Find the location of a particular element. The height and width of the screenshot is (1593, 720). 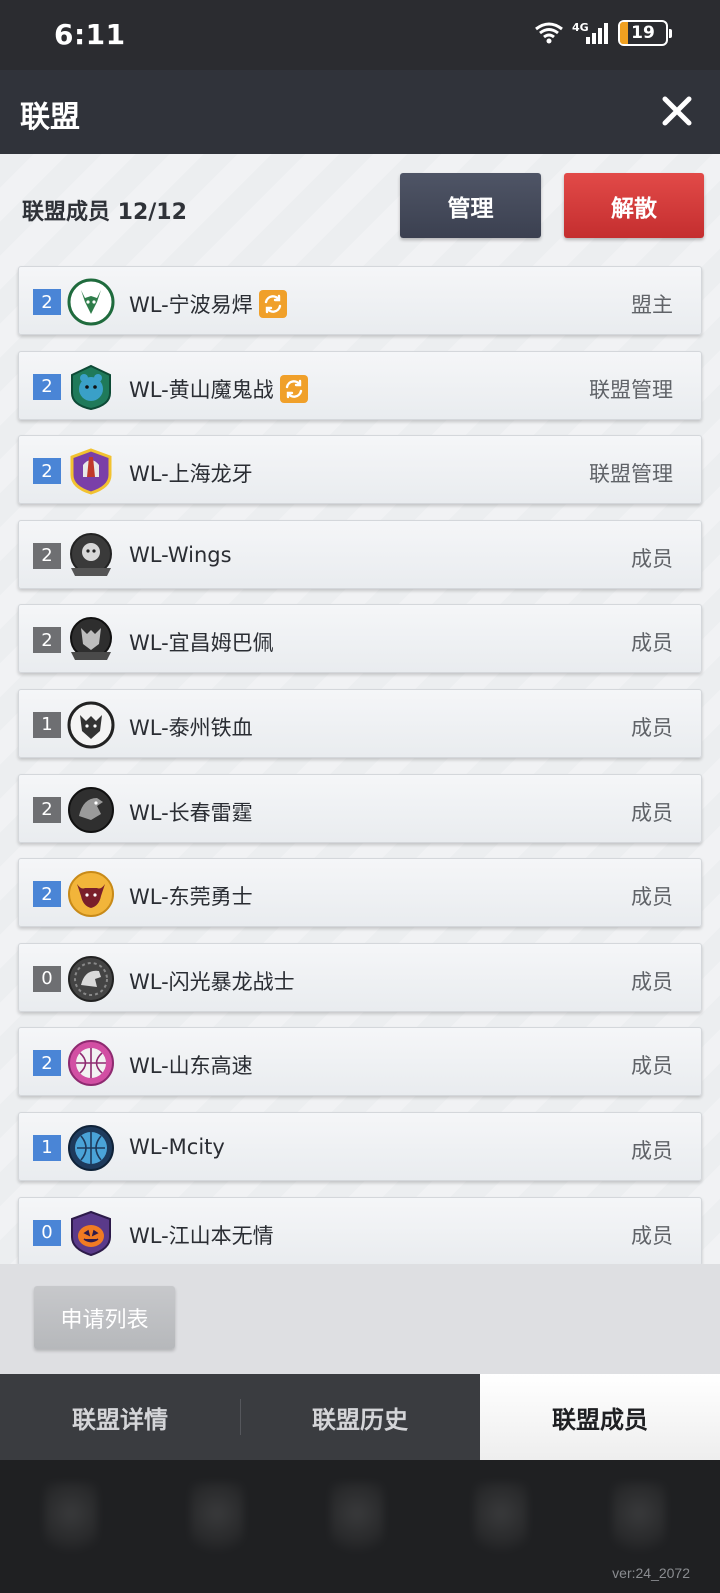

network-label: 4G is located at coordinates (580, 27).